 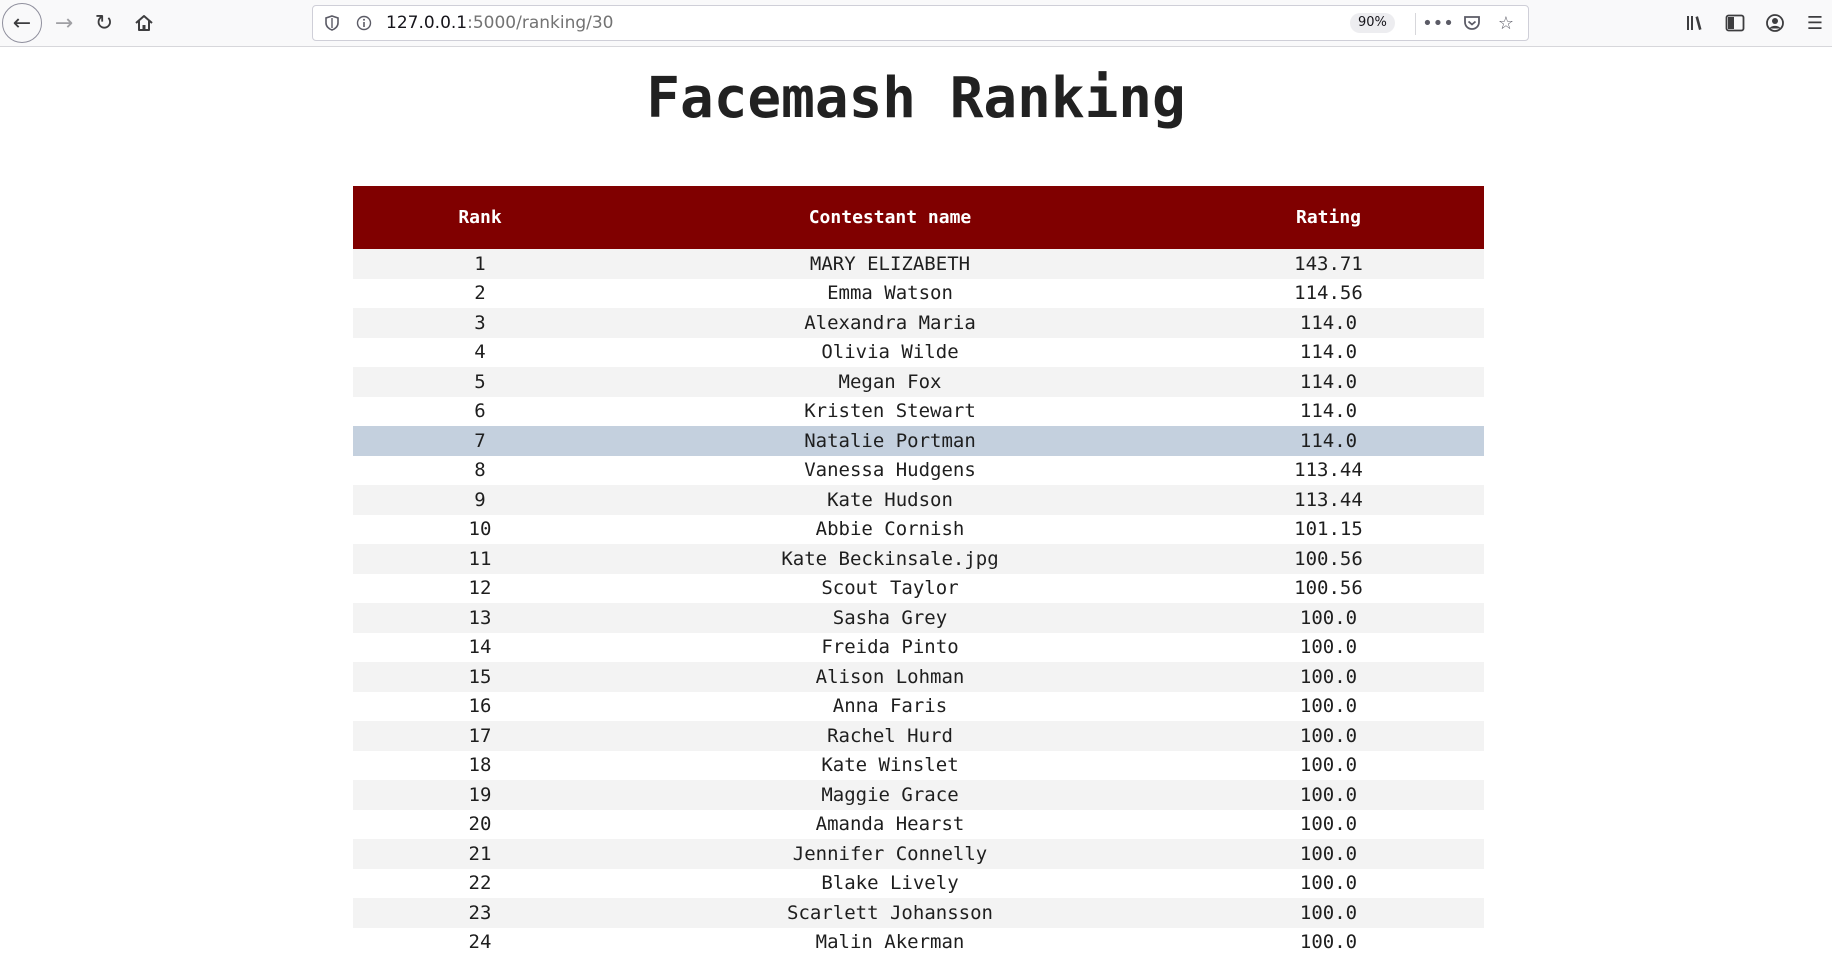 I want to click on pocket-icon, so click(x=1472, y=23).